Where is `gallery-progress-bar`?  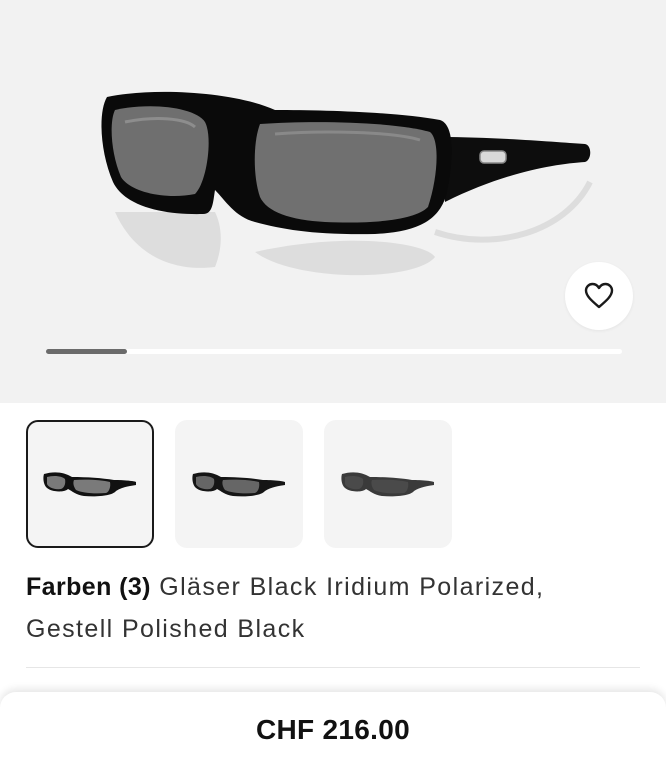
gallery-progress-bar is located at coordinates (334, 351).